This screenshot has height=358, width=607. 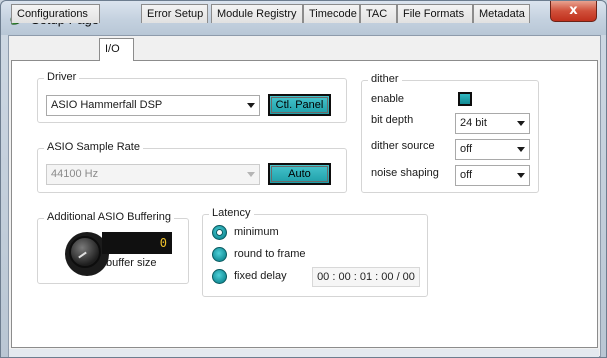 What do you see at coordinates (473, 123) in the screenshot?
I see `bit-depth-value: 24 bit` at bounding box center [473, 123].